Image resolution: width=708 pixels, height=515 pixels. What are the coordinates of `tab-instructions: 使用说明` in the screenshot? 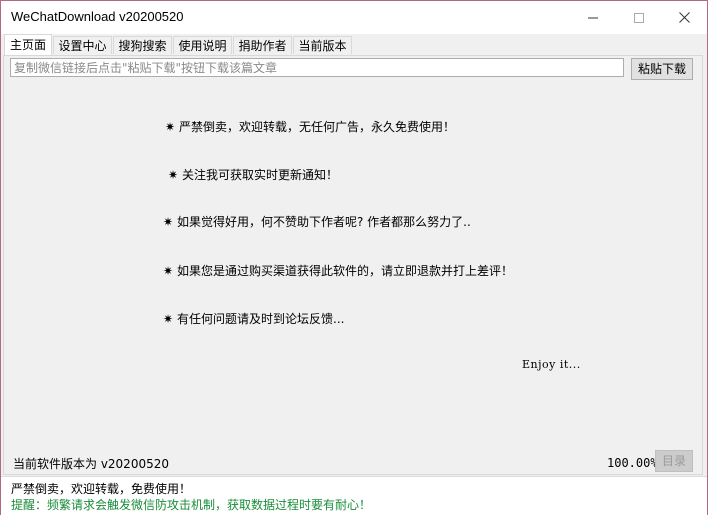 It's located at (202, 45).